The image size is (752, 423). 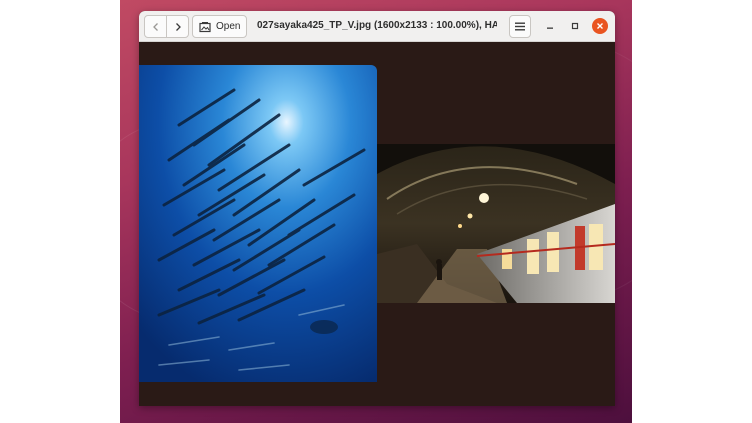 I want to click on menu-button, so click(x=520, y=26).